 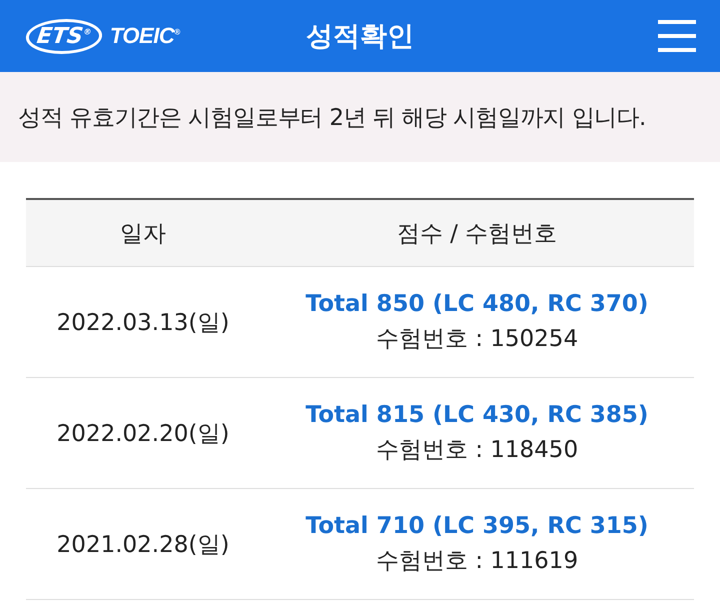 What do you see at coordinates (143, 323) in the screenshot?
I see `date-text: 2022.03.13(일)` at bounding box center [143, 323].